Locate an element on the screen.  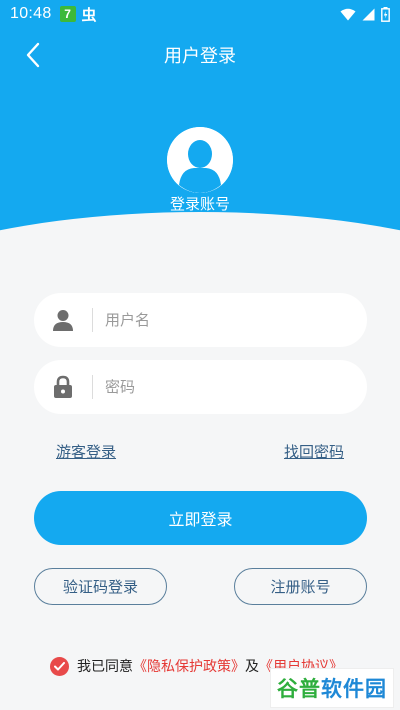
check-icon is located at coordinates (59, 665).